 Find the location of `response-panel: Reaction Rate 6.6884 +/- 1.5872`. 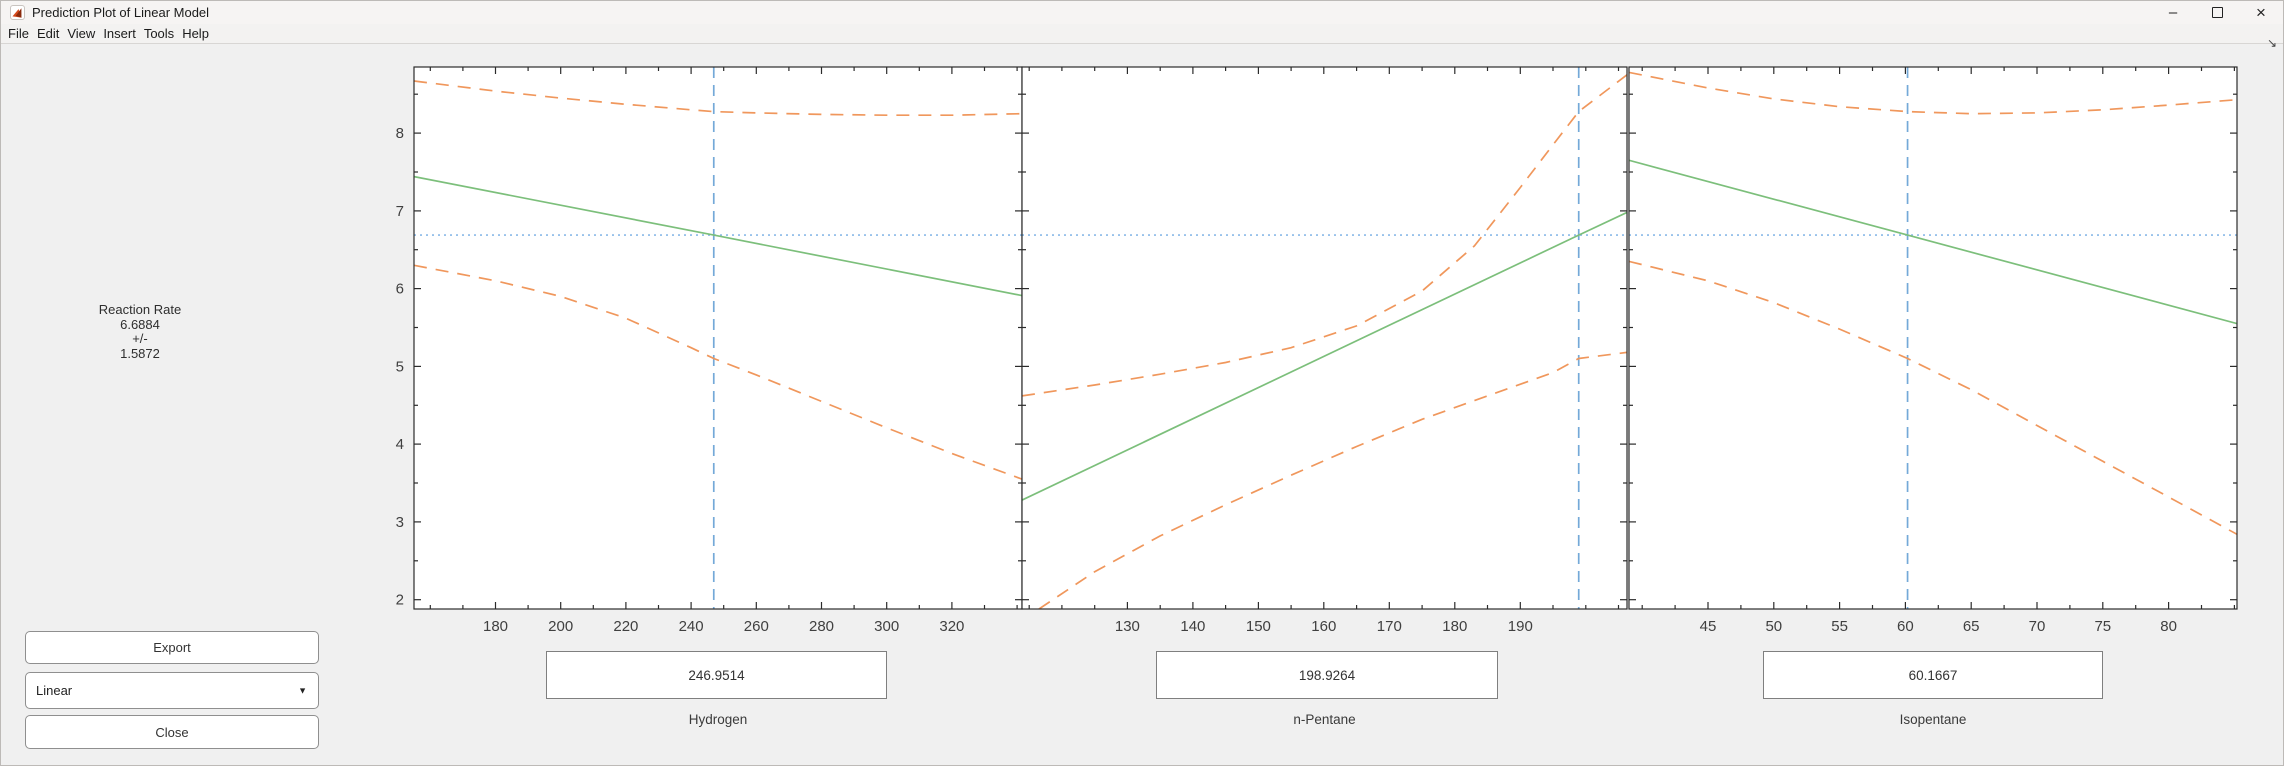

response-panel: Reaction Rate 6.6884 +/- 1.5872 is located at coordinates (140, 331).